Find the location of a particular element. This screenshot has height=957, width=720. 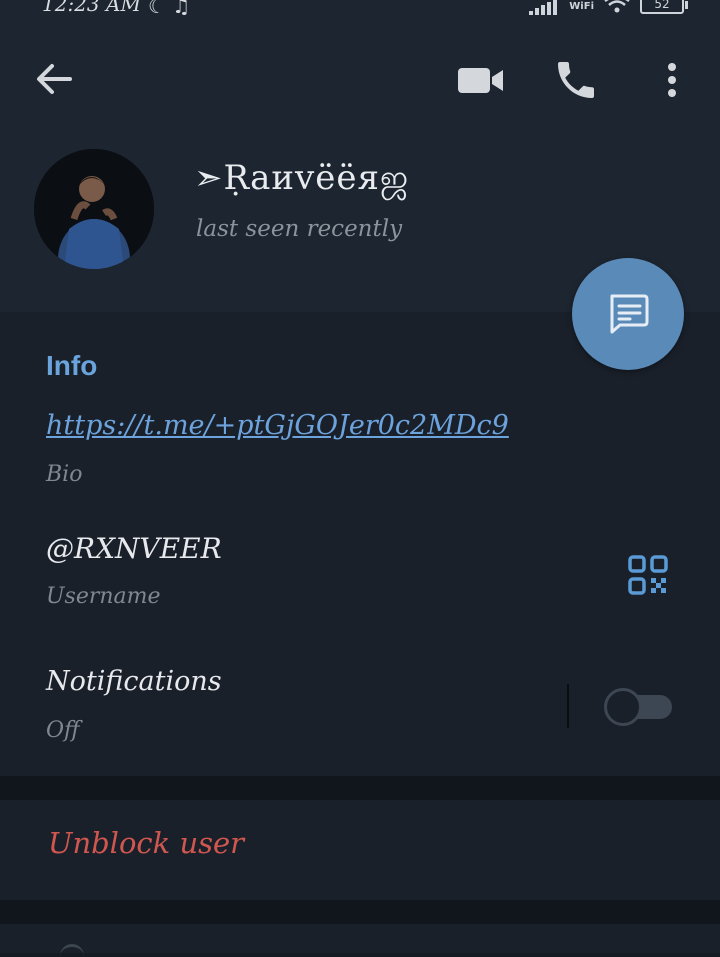

wifi-signal-icon is located at coordinates (617, 9).